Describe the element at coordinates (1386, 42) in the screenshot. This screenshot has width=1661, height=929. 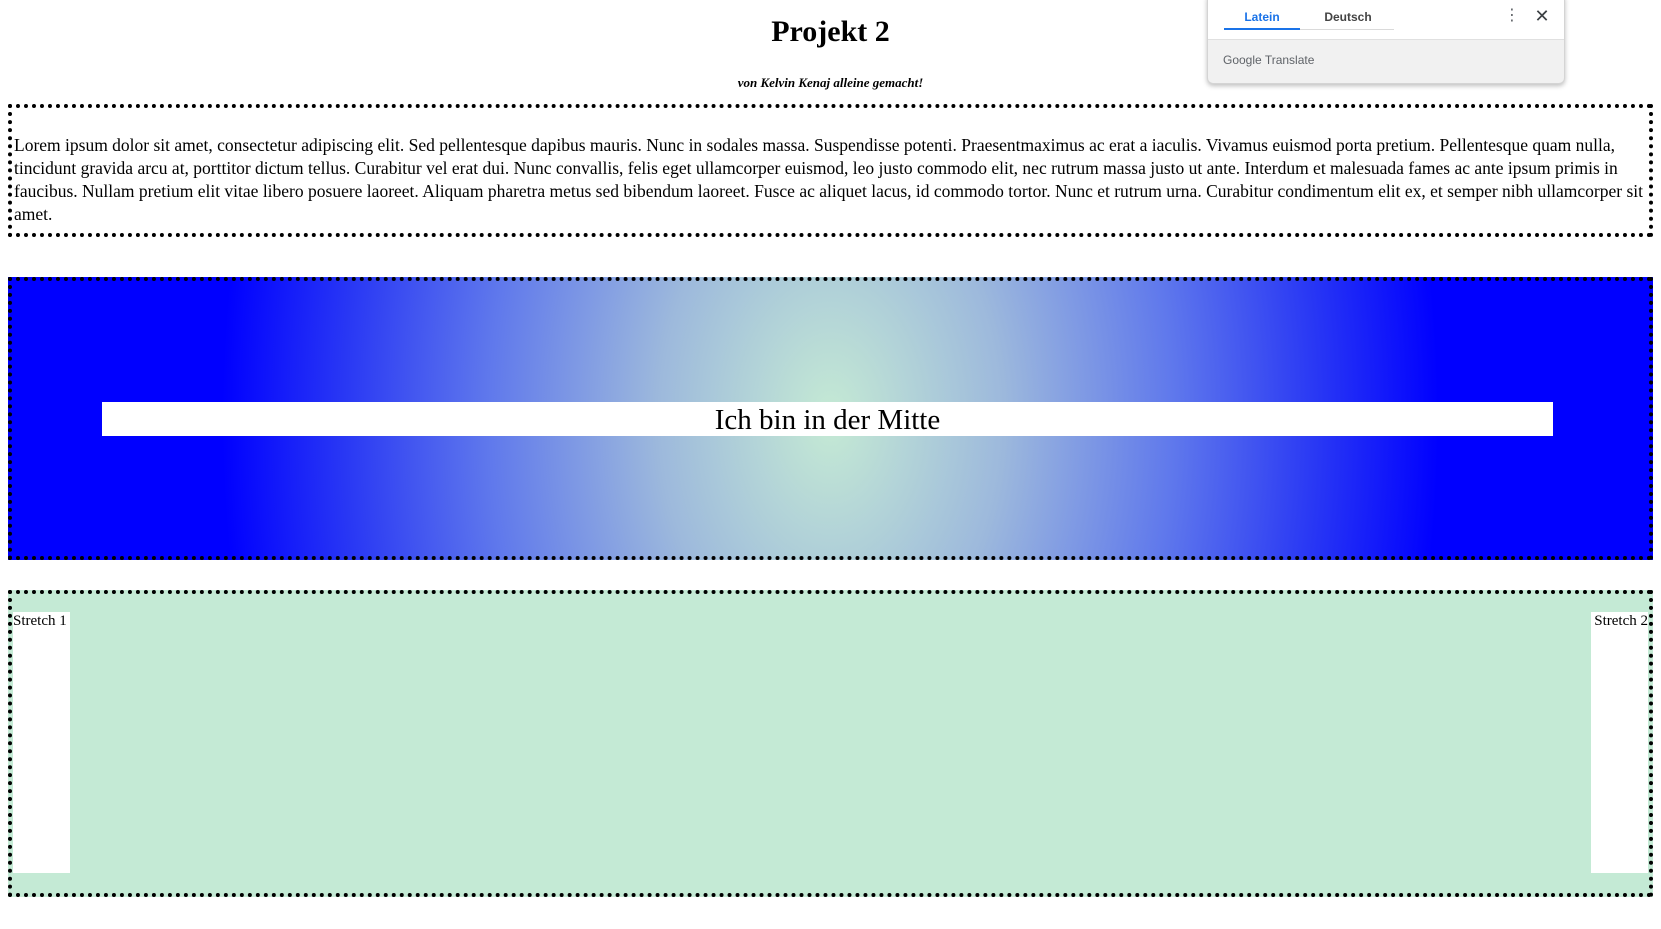
I see `google-translate-popup: Latein Deutsch ⋮ ✕ Google Translate` at that location.